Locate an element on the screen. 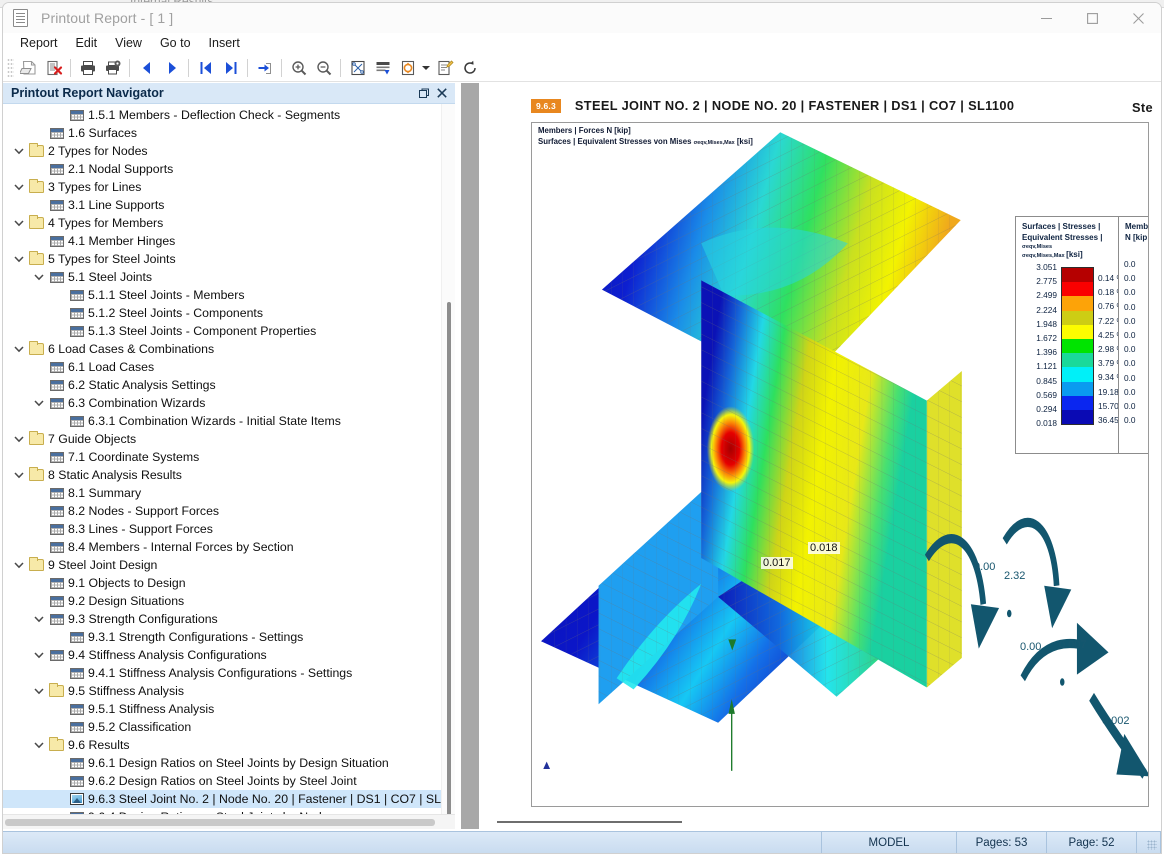 The height and width of the screenshot is (854, 1164). tree-item: 8.3 Lines - Support Forces is located at coordinates (222, 529).